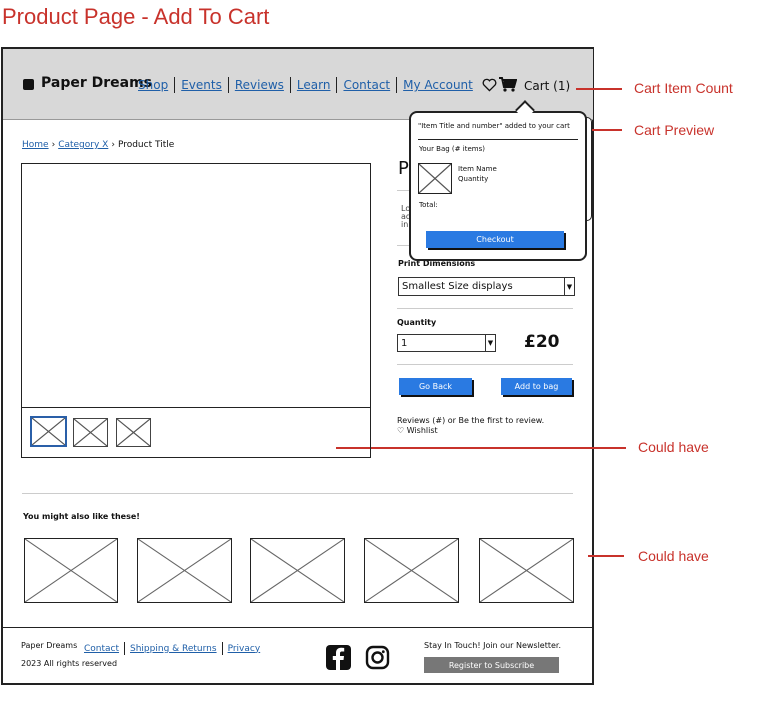  Describe the element at coordinates (417, 322) in the screenshot. I see `quantity-label: Quantity` at that location.